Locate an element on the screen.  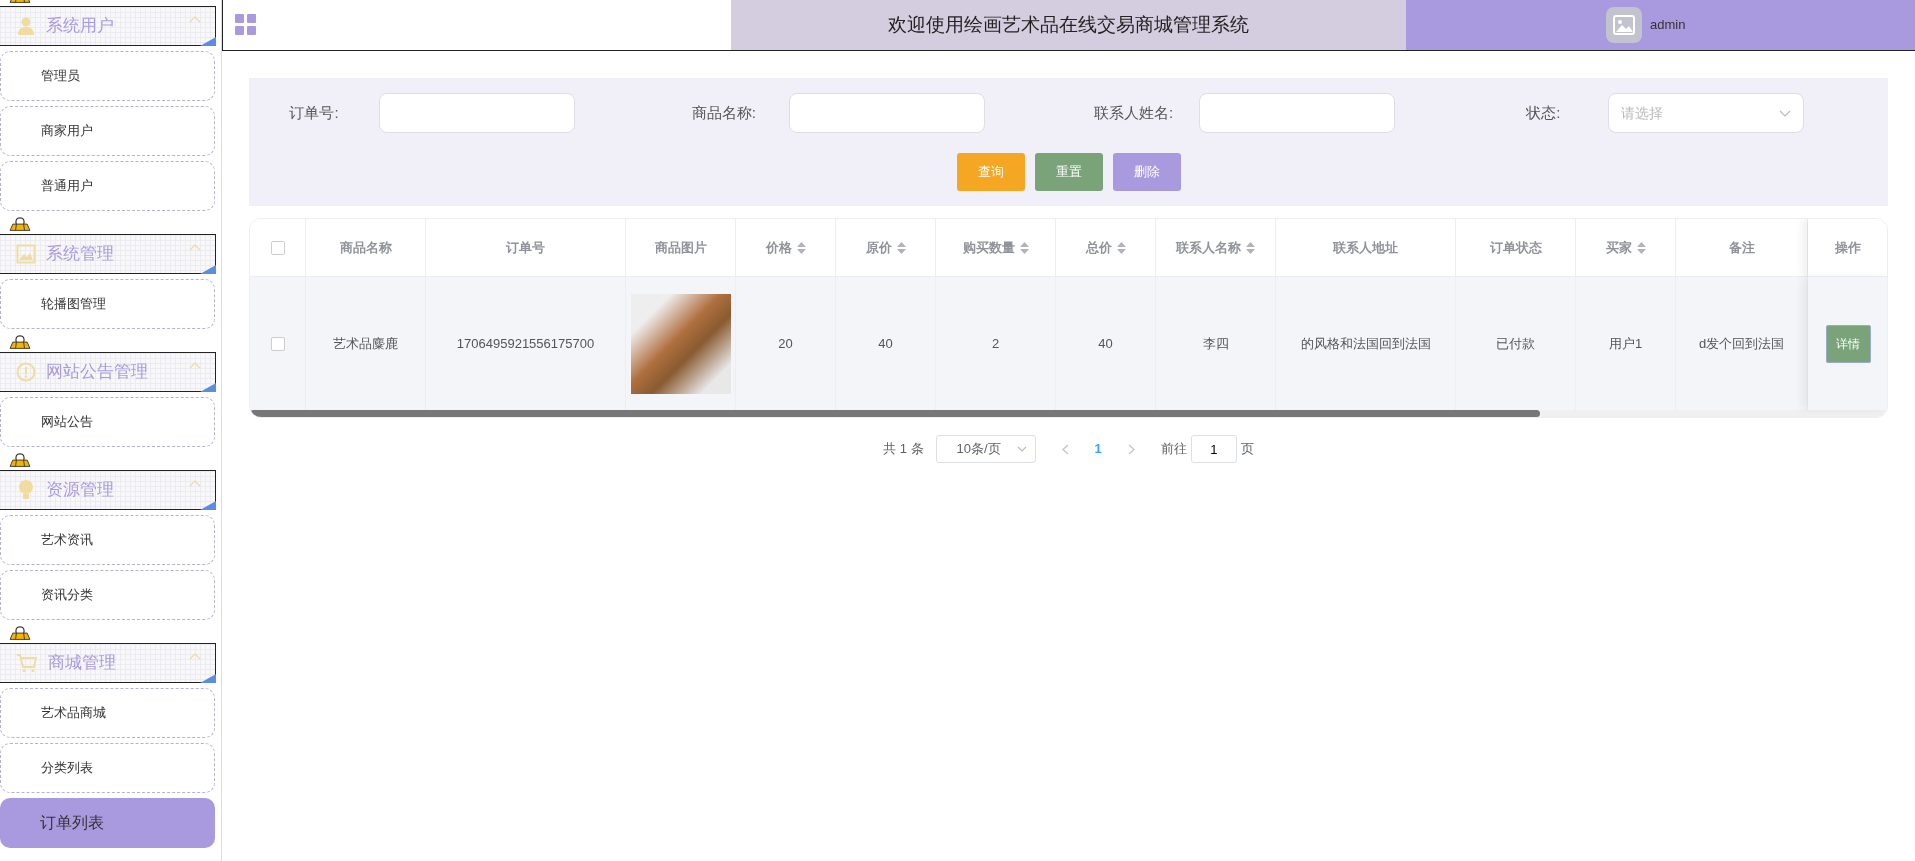
field-label: 订单号: is located at coordinates (314, 112).